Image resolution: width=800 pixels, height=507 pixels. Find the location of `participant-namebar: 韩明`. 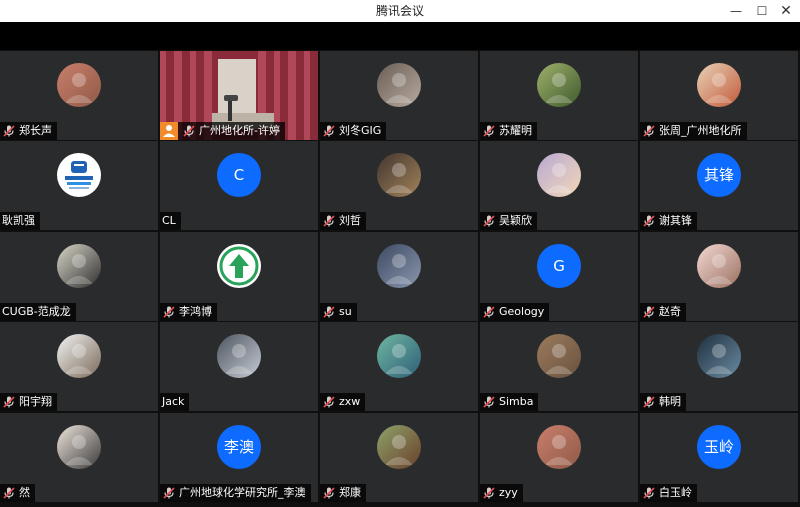

participant-namebar: 韩明 is located at coordinates (663, 402).